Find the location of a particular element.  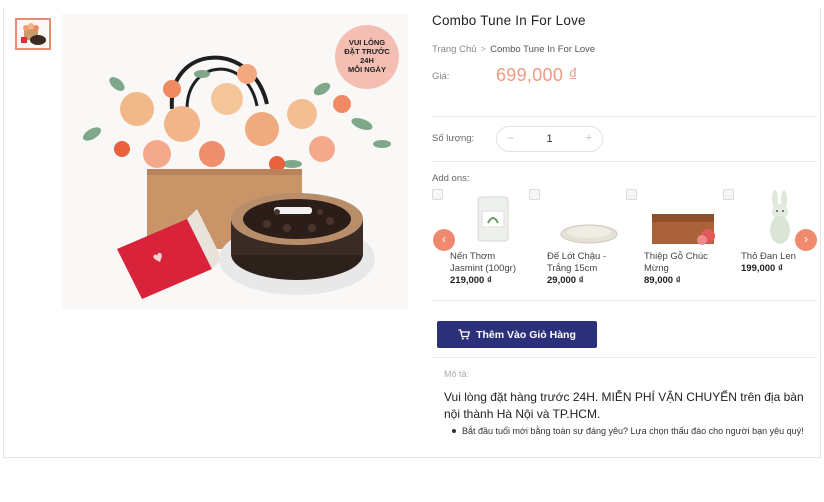

addon-price: 199,000 ₫ is located at coordinates (762, 268).